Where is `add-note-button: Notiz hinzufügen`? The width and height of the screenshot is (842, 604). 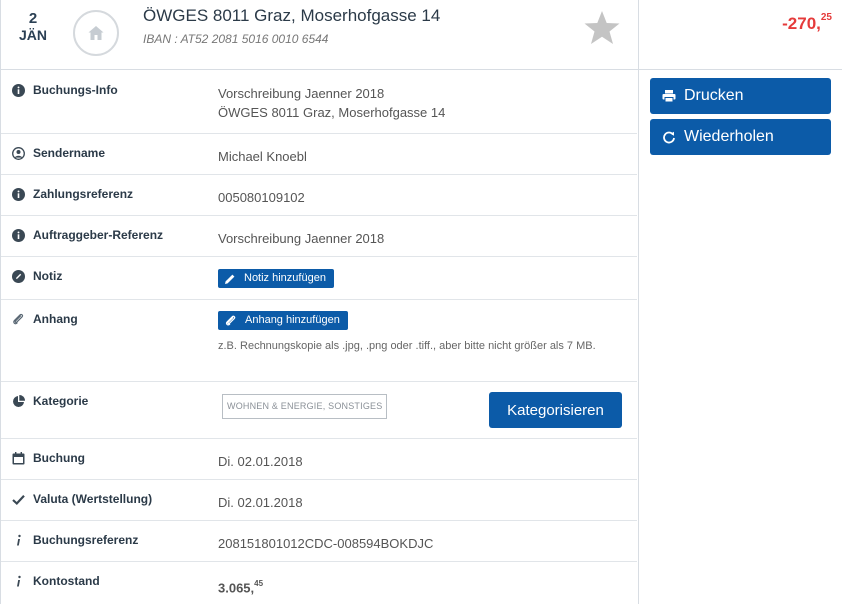 add-note-button: Notiz hinzufügen is located at coordinates (276, 278).